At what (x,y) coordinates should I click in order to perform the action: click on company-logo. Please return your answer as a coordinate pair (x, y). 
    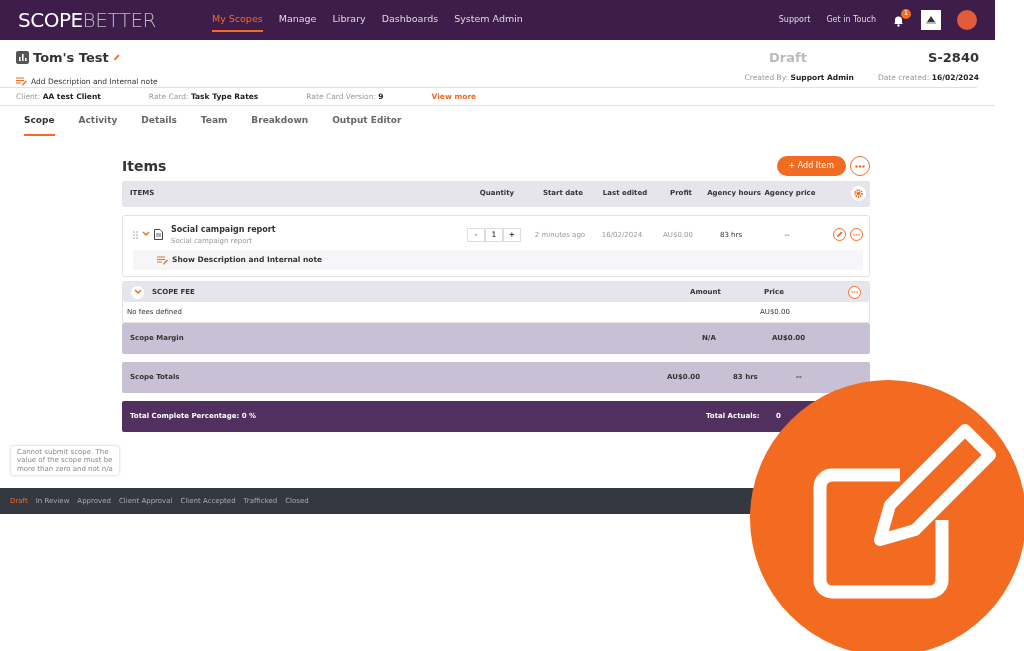
    Looking at the image, I should click on (931, 20).